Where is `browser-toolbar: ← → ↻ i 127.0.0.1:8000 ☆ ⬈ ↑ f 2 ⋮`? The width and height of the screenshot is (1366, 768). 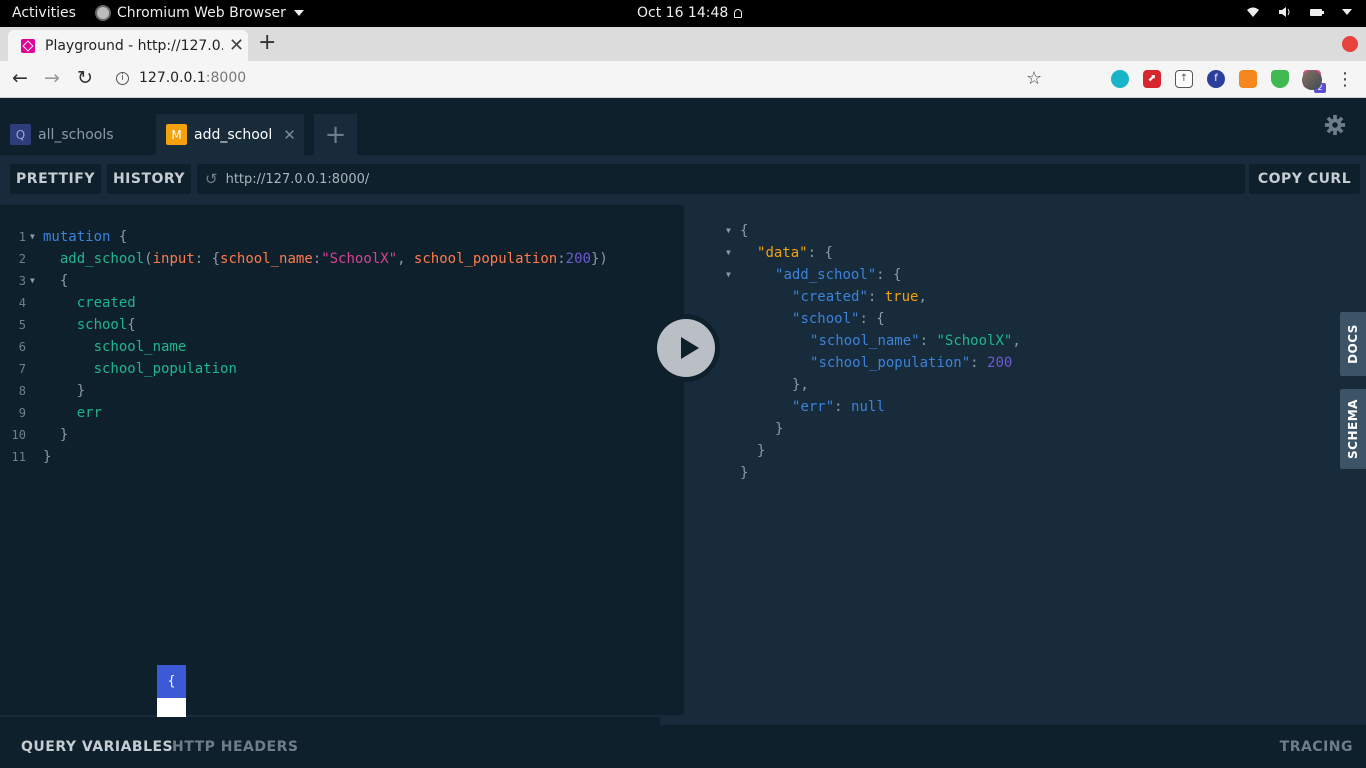
browser-toolbar: ← → ↻ i 127.0.0.1:8000 ☆ ⬈ ↑ f 2 ⋮ is located at coordinates (683, 79).